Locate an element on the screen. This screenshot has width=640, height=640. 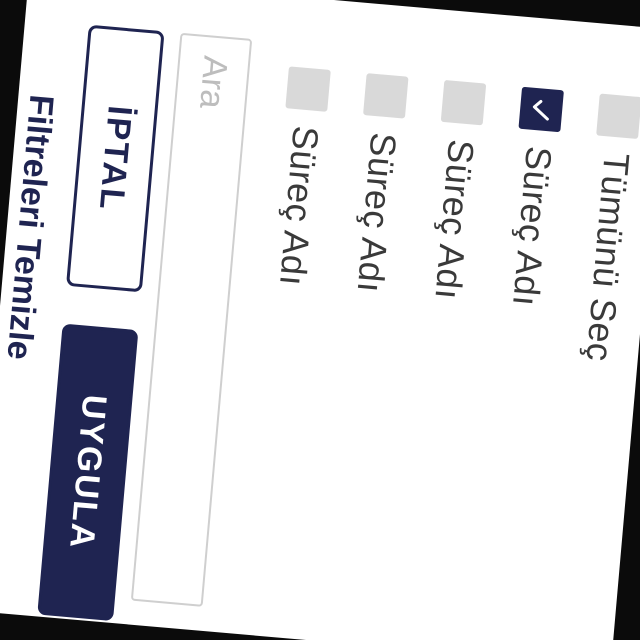
select-all-checkbox is located at coordinates (618, 116).